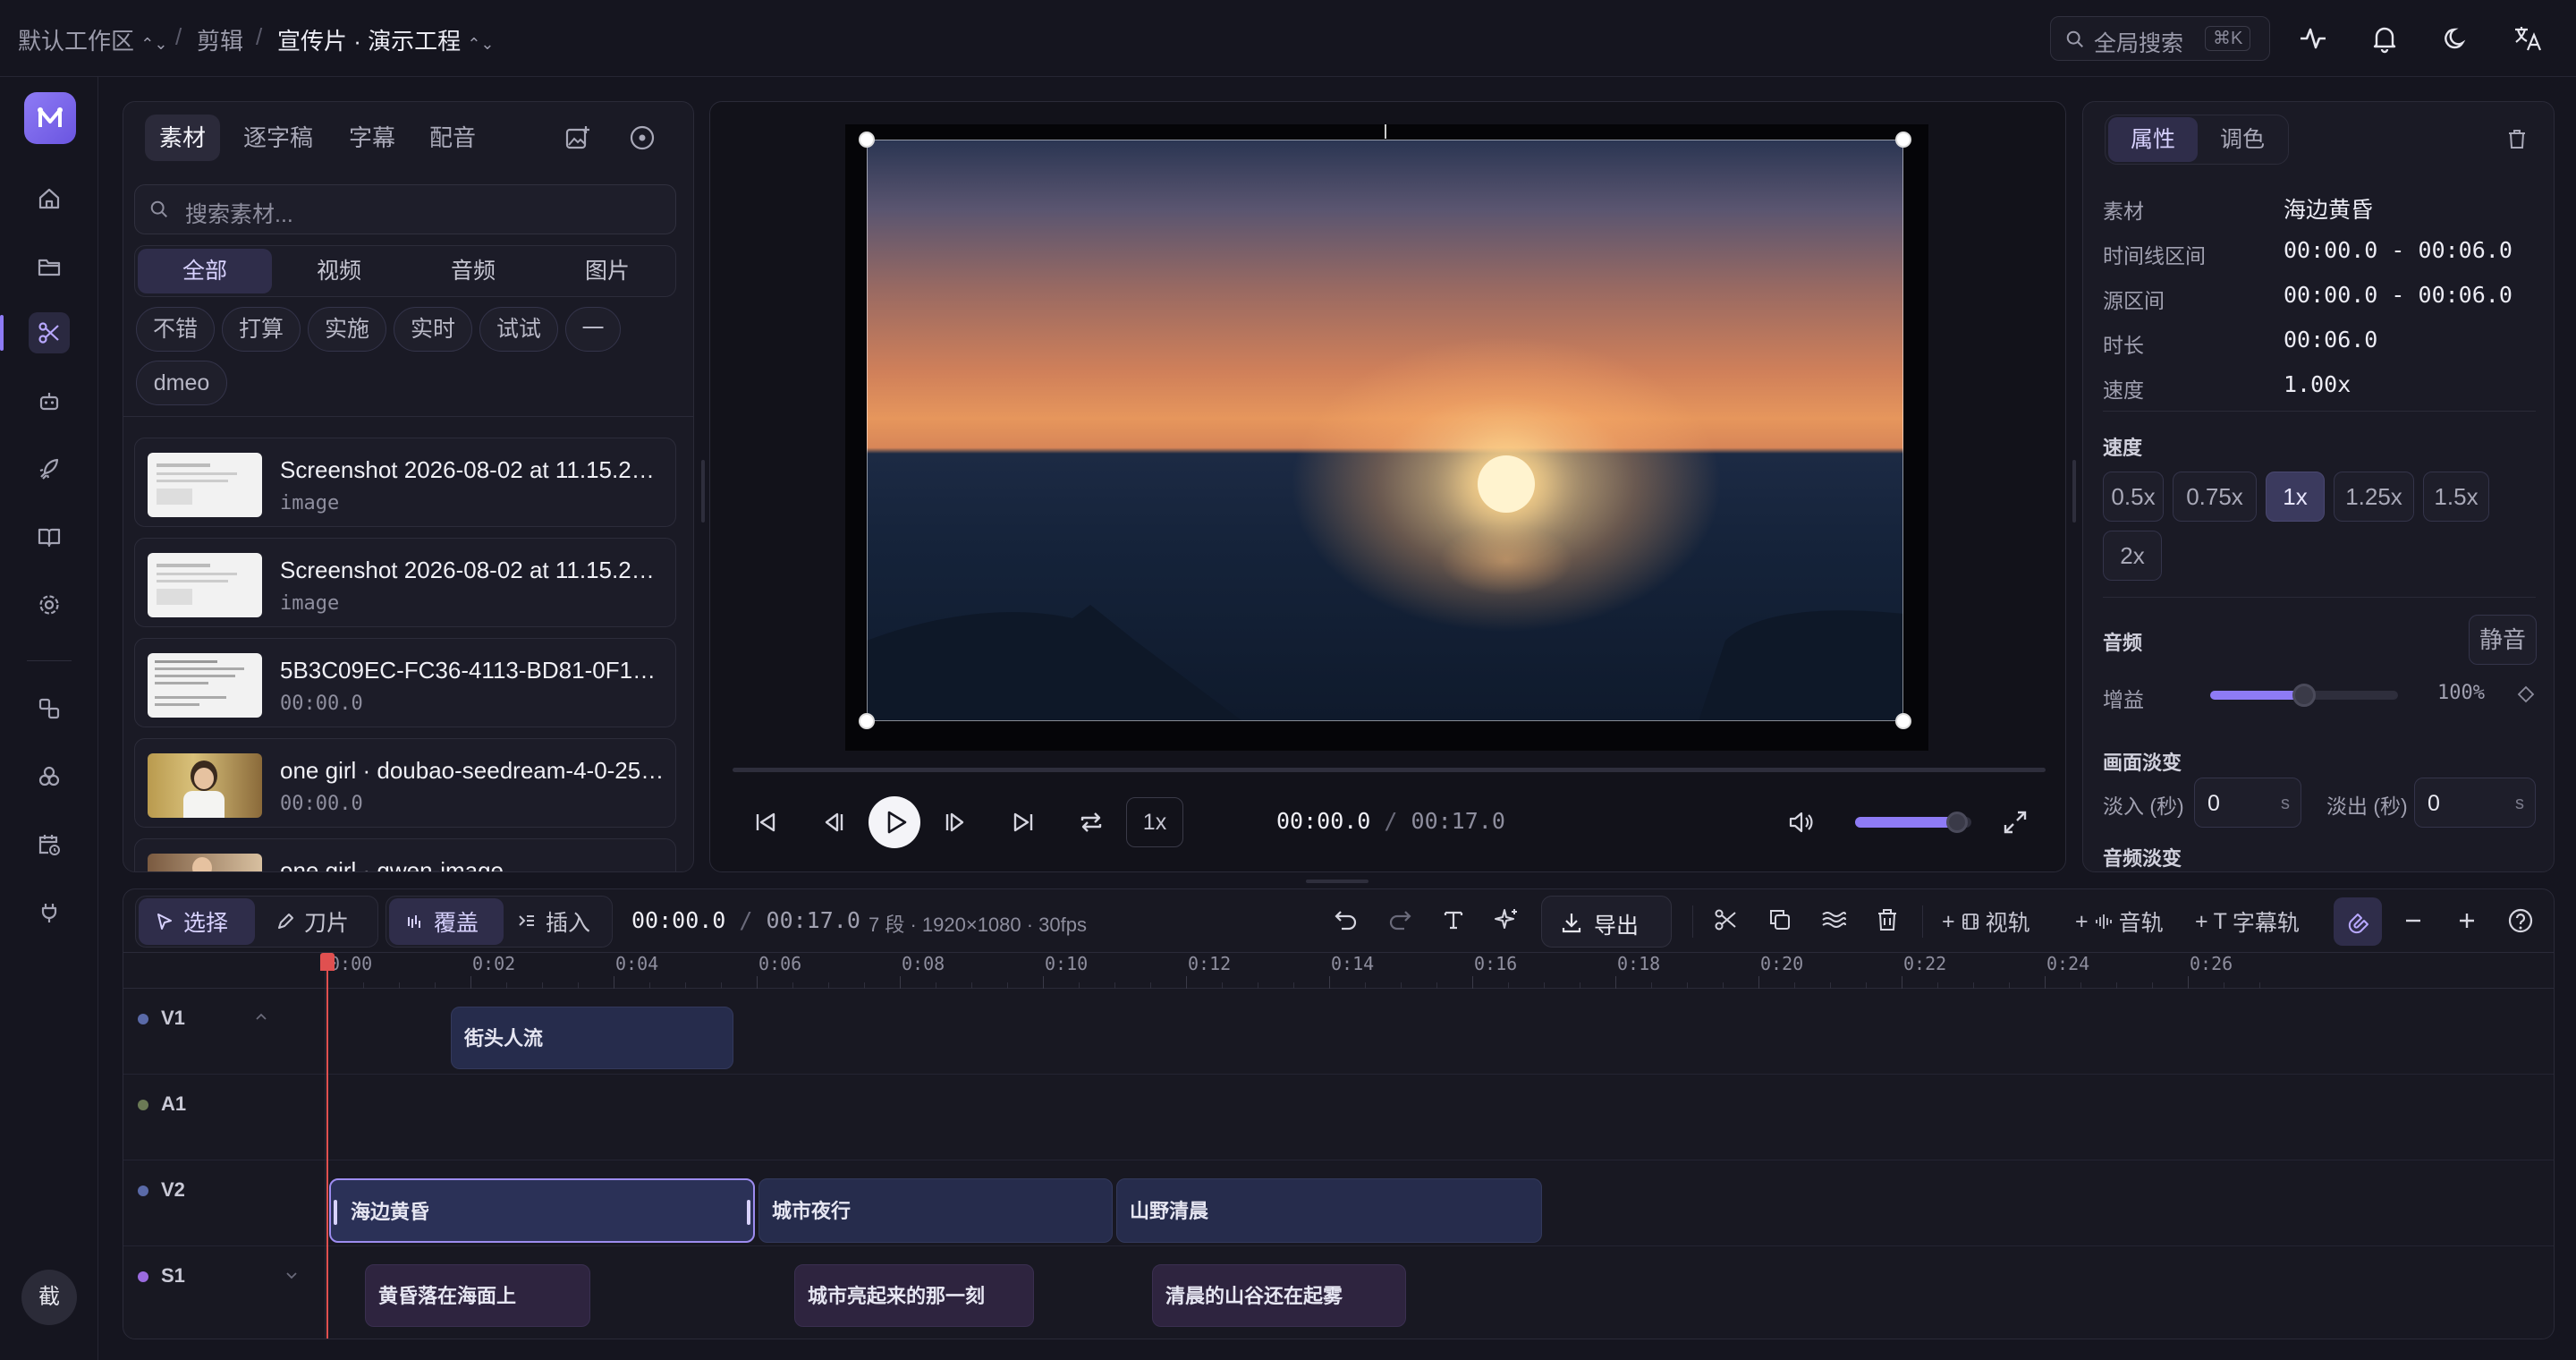 This screenshot has width=2576, height=1360. I want to click on add-audio-track-button: + 音轨, so click(2119, 922).